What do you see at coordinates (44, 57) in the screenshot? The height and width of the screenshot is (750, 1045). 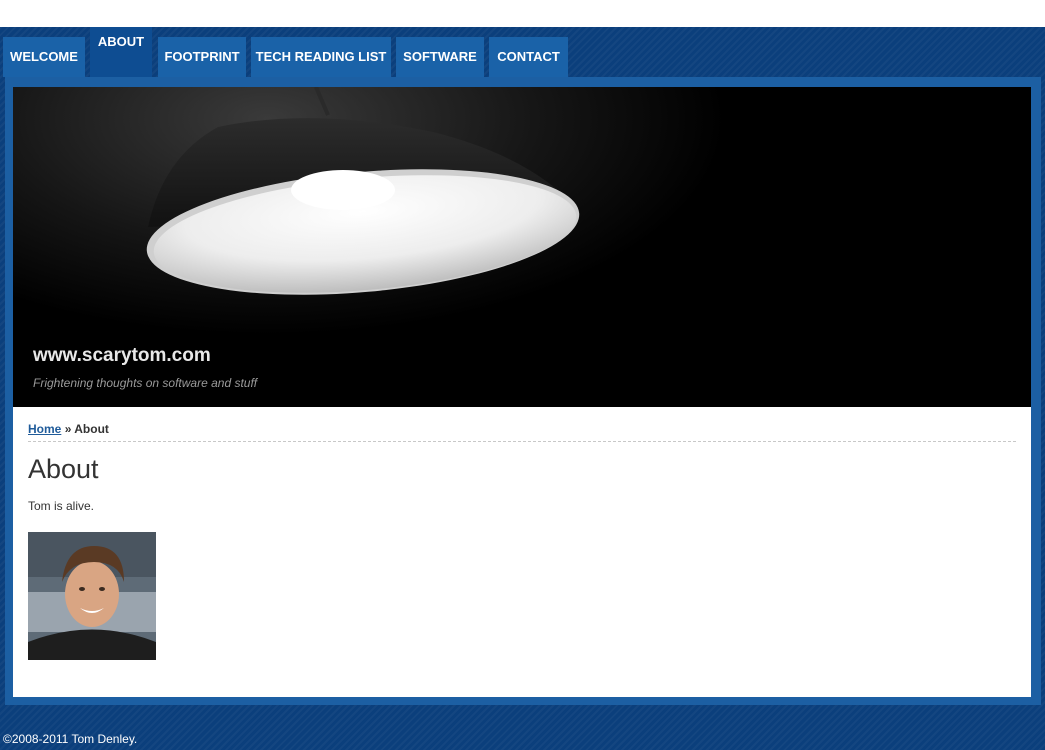 I see `nav-tab-welcome: WELCOME` at bounding box center [44, 57].